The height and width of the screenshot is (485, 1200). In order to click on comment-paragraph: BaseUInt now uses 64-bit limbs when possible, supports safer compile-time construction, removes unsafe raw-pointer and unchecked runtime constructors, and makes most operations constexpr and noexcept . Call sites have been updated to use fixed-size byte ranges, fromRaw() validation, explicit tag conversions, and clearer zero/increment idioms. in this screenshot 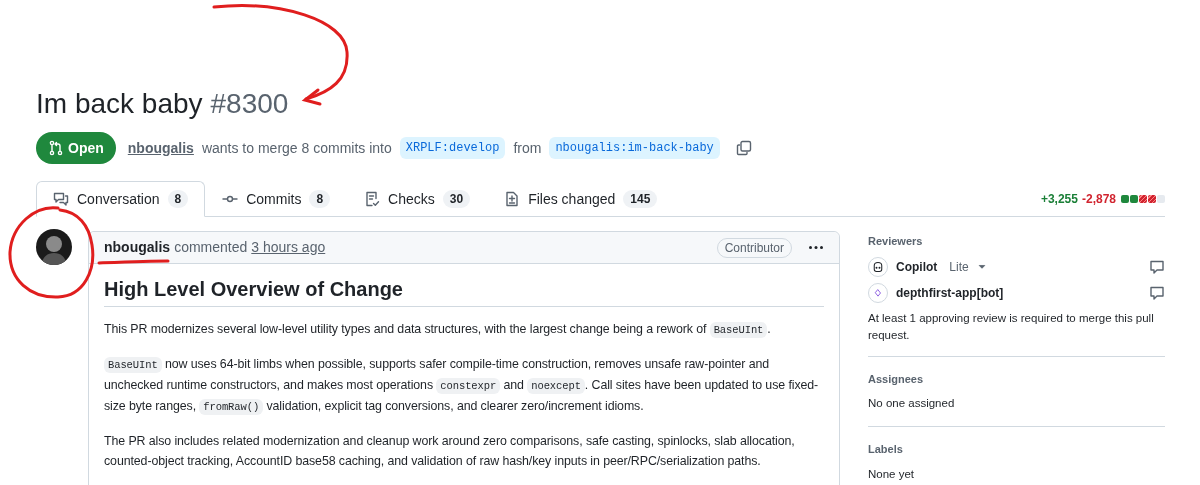, I will do `click(462, 386)`.